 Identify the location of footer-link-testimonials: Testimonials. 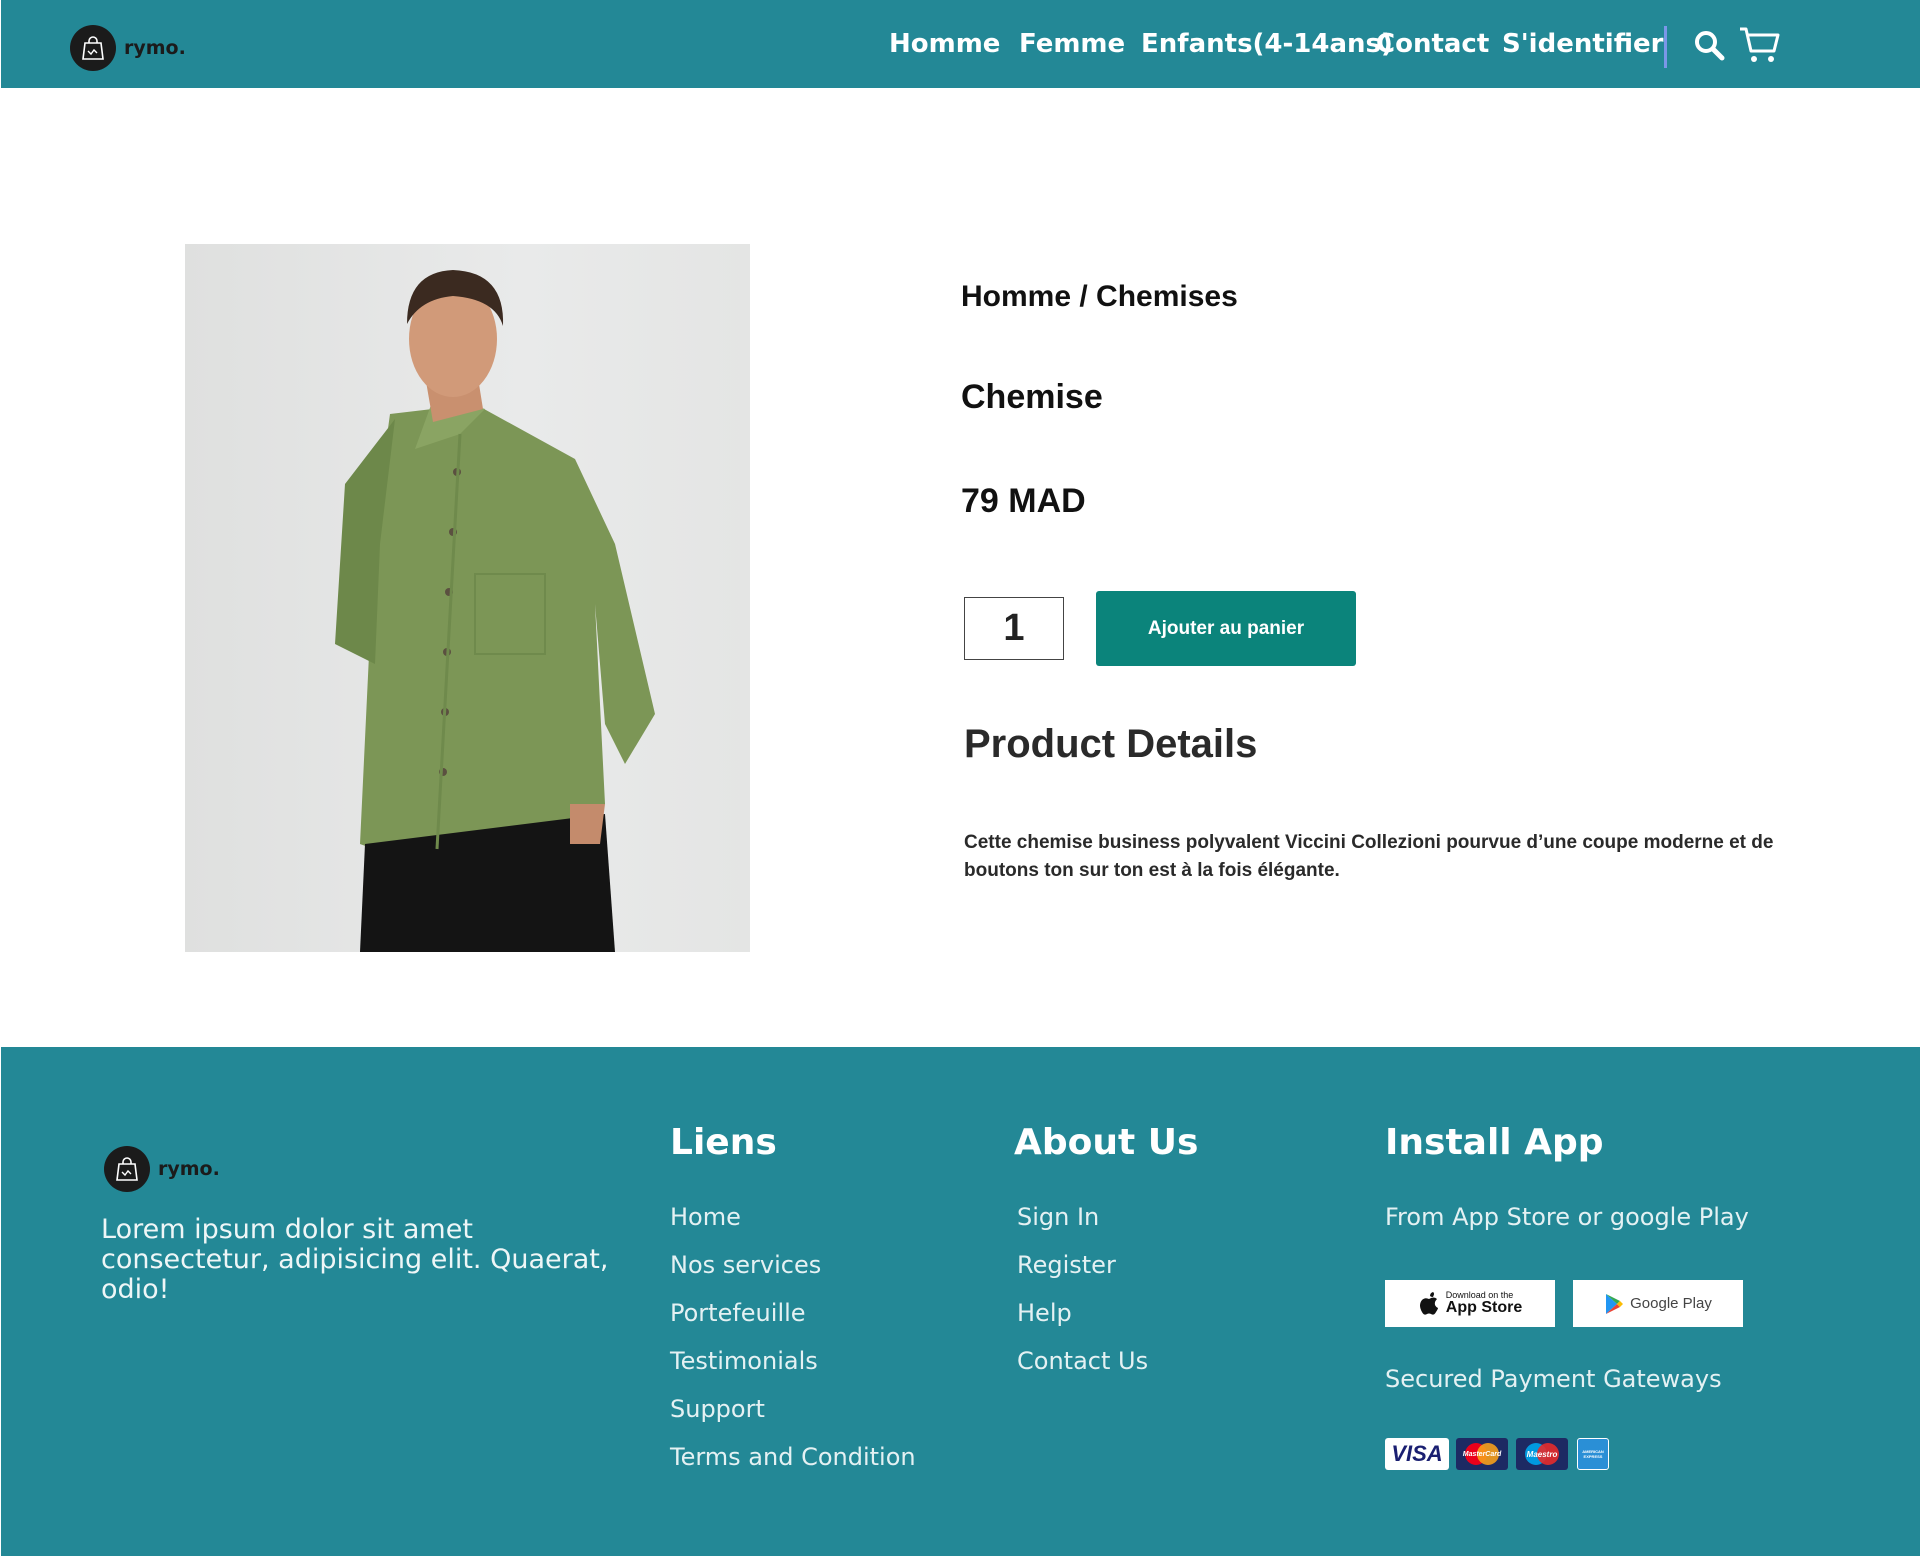
(744, 1361).